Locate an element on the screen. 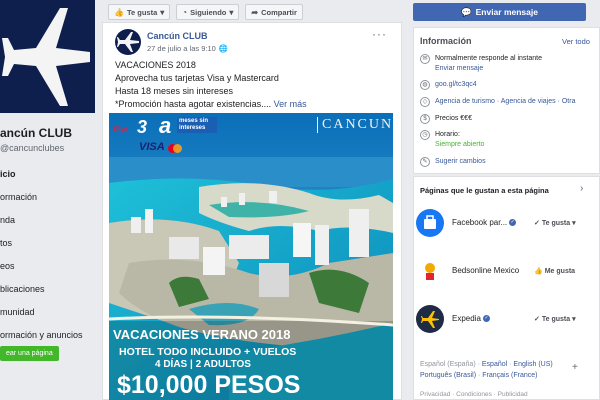 The height and width of the screenshot is (400, 600). hours-value: Siempre abierto is located at coordinates (460, 144).